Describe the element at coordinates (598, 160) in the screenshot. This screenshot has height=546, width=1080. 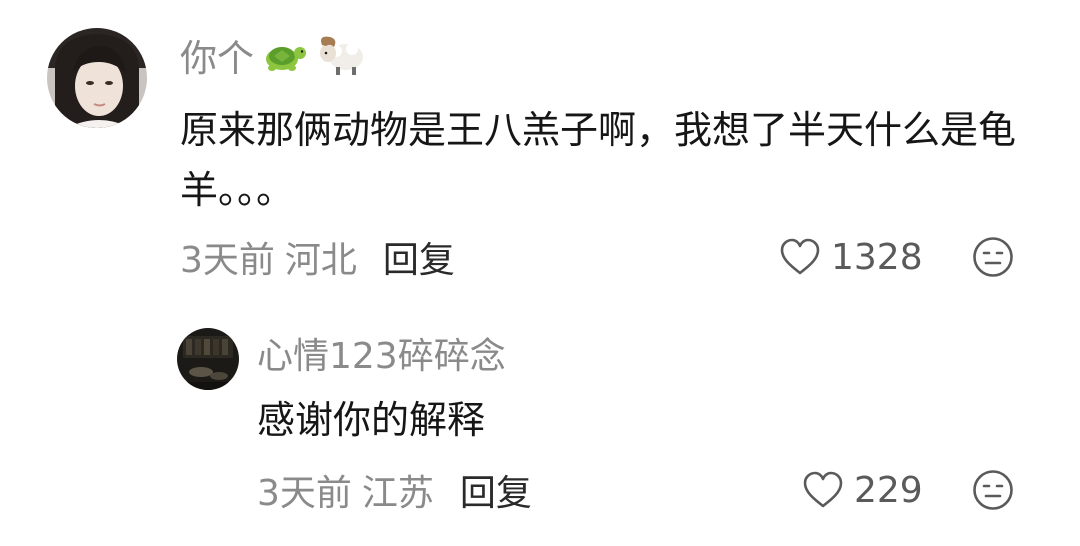
I see `comment-text: 原来那俩动物是王八羔子啊，我想了半天什么是龟羊。。。` at that location.